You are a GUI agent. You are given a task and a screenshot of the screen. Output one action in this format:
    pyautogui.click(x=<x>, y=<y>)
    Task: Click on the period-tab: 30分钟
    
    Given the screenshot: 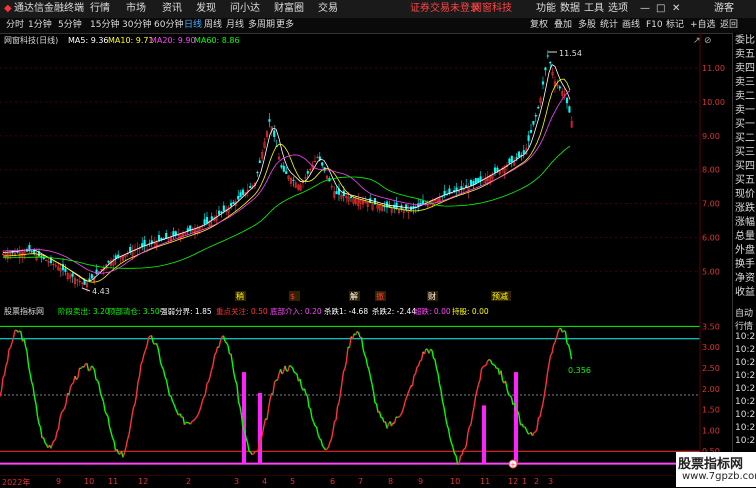 What is the action you would take?
    pyautogui.click(x=136, y=25)
    